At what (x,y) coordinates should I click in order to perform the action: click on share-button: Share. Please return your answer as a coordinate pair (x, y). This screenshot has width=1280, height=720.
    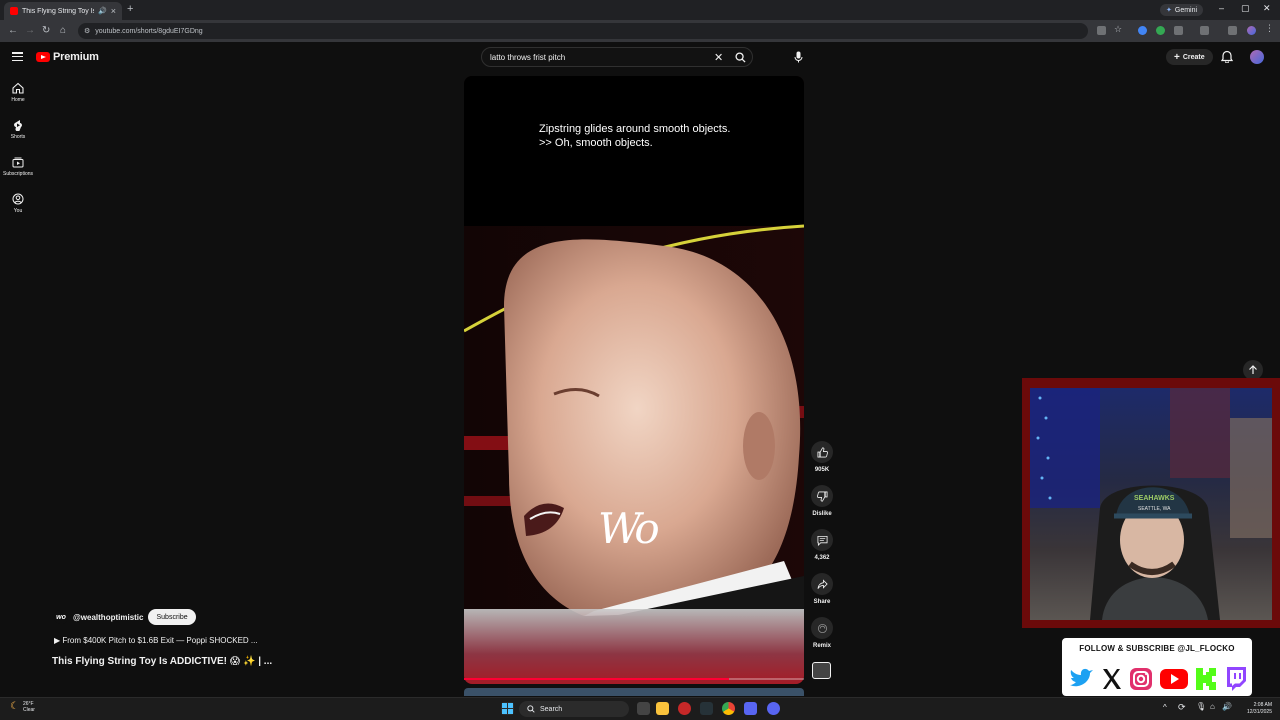
    Looking at the image, I should click on (822, 589).